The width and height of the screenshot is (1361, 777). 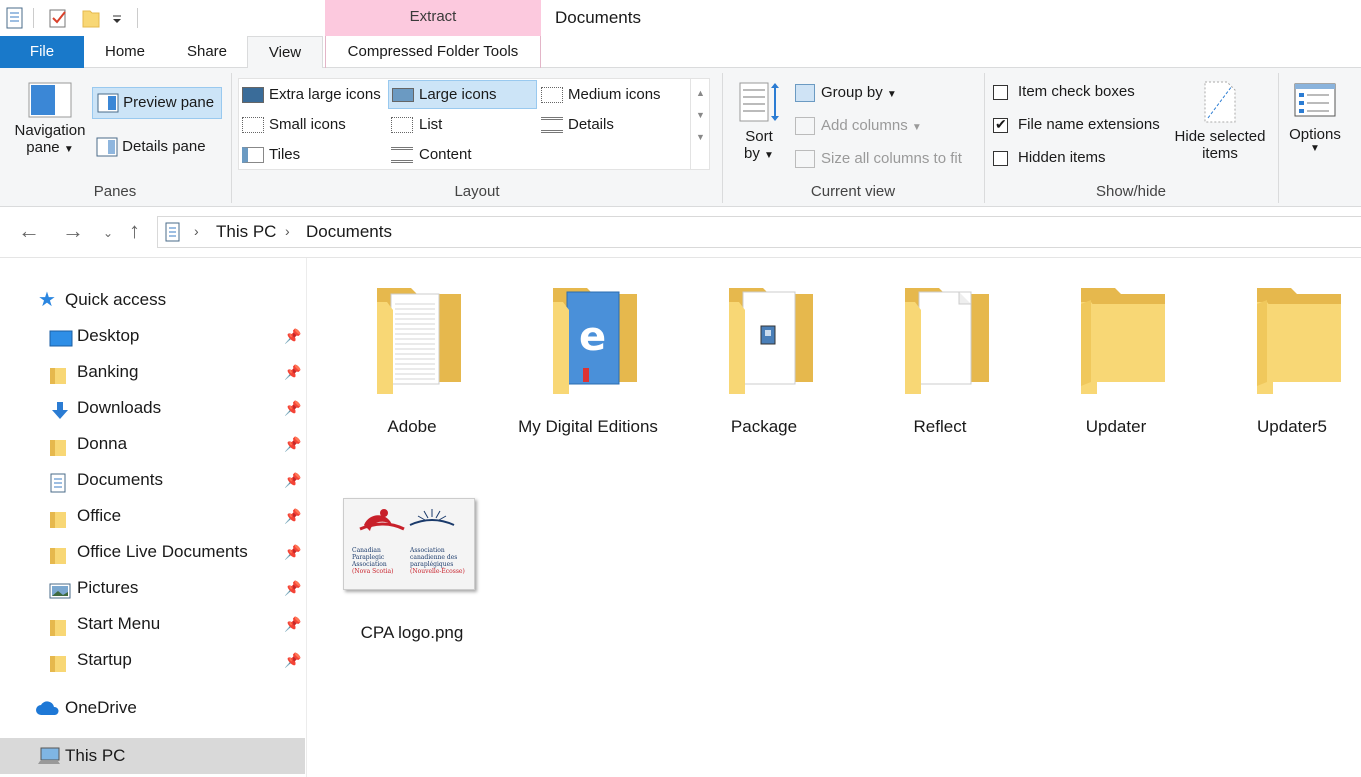 What do you see at coordinates (433, 52) in the screenshot?
I see `tab-compressed-folder-tools: Compressed Folder Tools` at bounding box center [433, 52].